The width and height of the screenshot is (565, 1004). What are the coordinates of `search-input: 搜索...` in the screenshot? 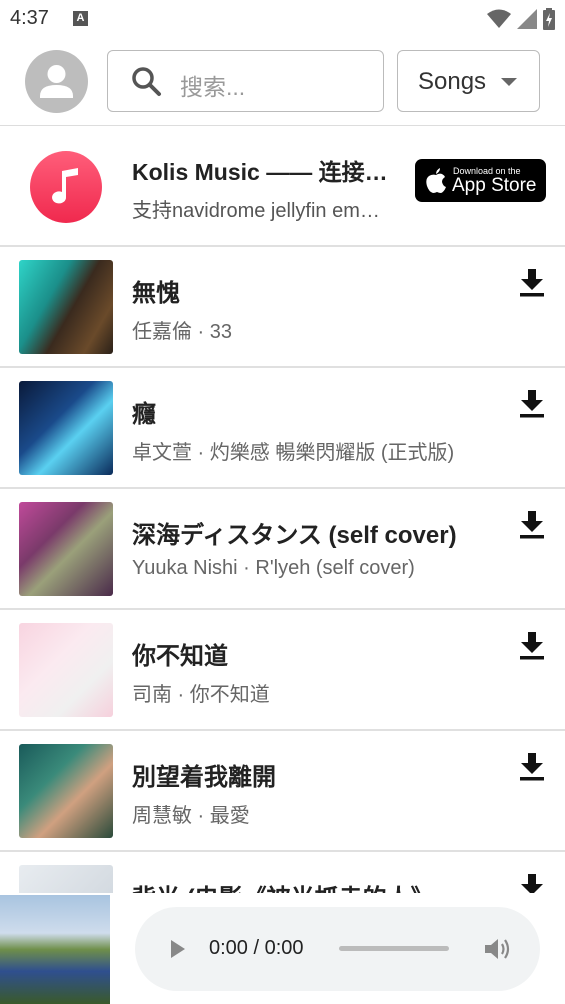 It's located at (245, 81).